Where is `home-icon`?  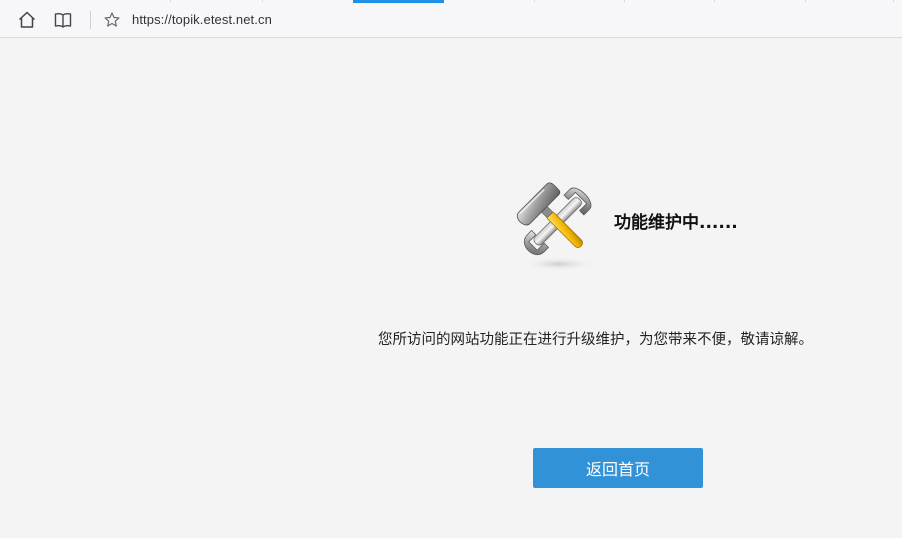 home-icon is located at coordinates (27, 20).